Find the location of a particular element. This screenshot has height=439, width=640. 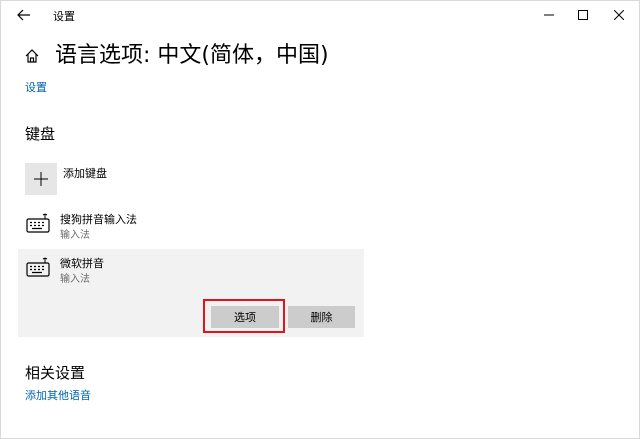

back-arrow-icon is located at coordinates (23, 15).